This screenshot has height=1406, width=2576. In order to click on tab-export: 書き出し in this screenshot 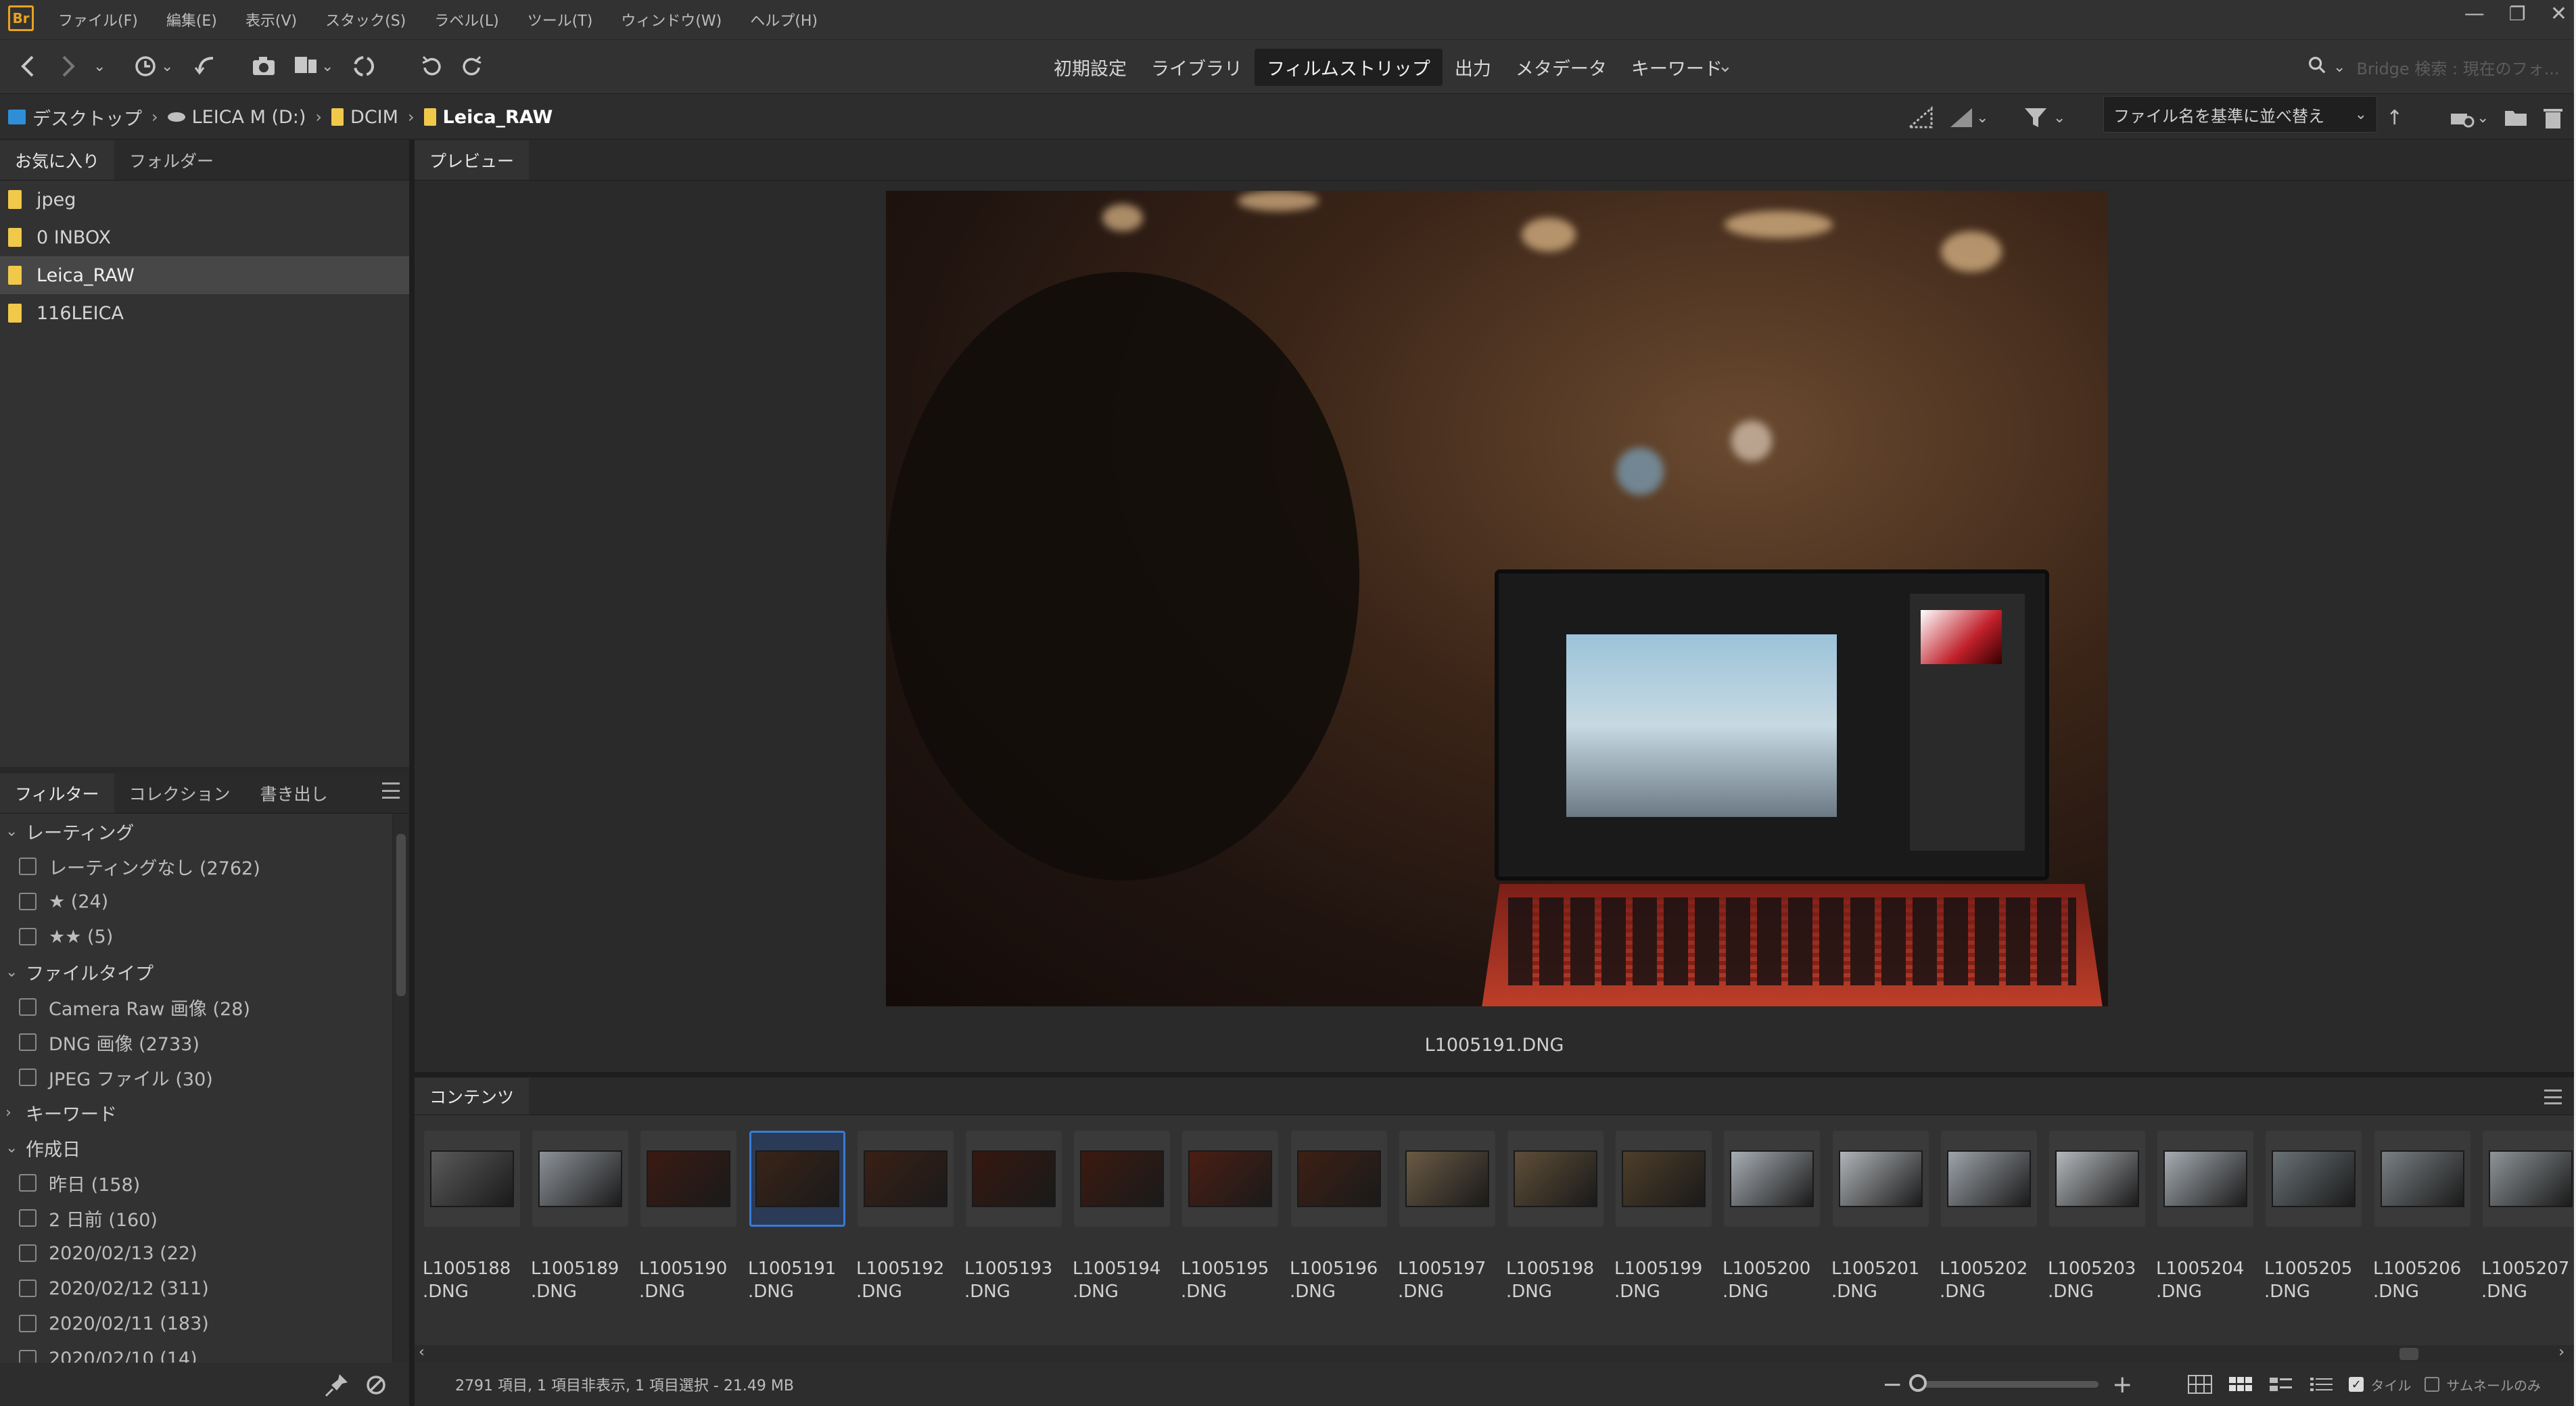, I will do `click(294, 794)`.